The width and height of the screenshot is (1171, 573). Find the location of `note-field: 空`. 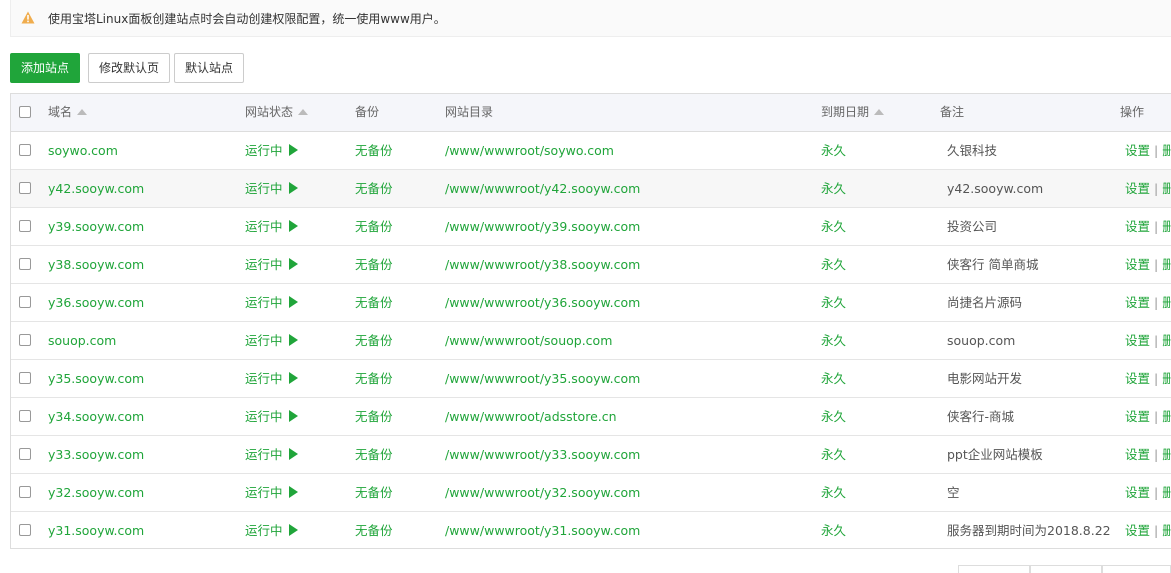

note-field: 空 is located at coordinates (953, 492).